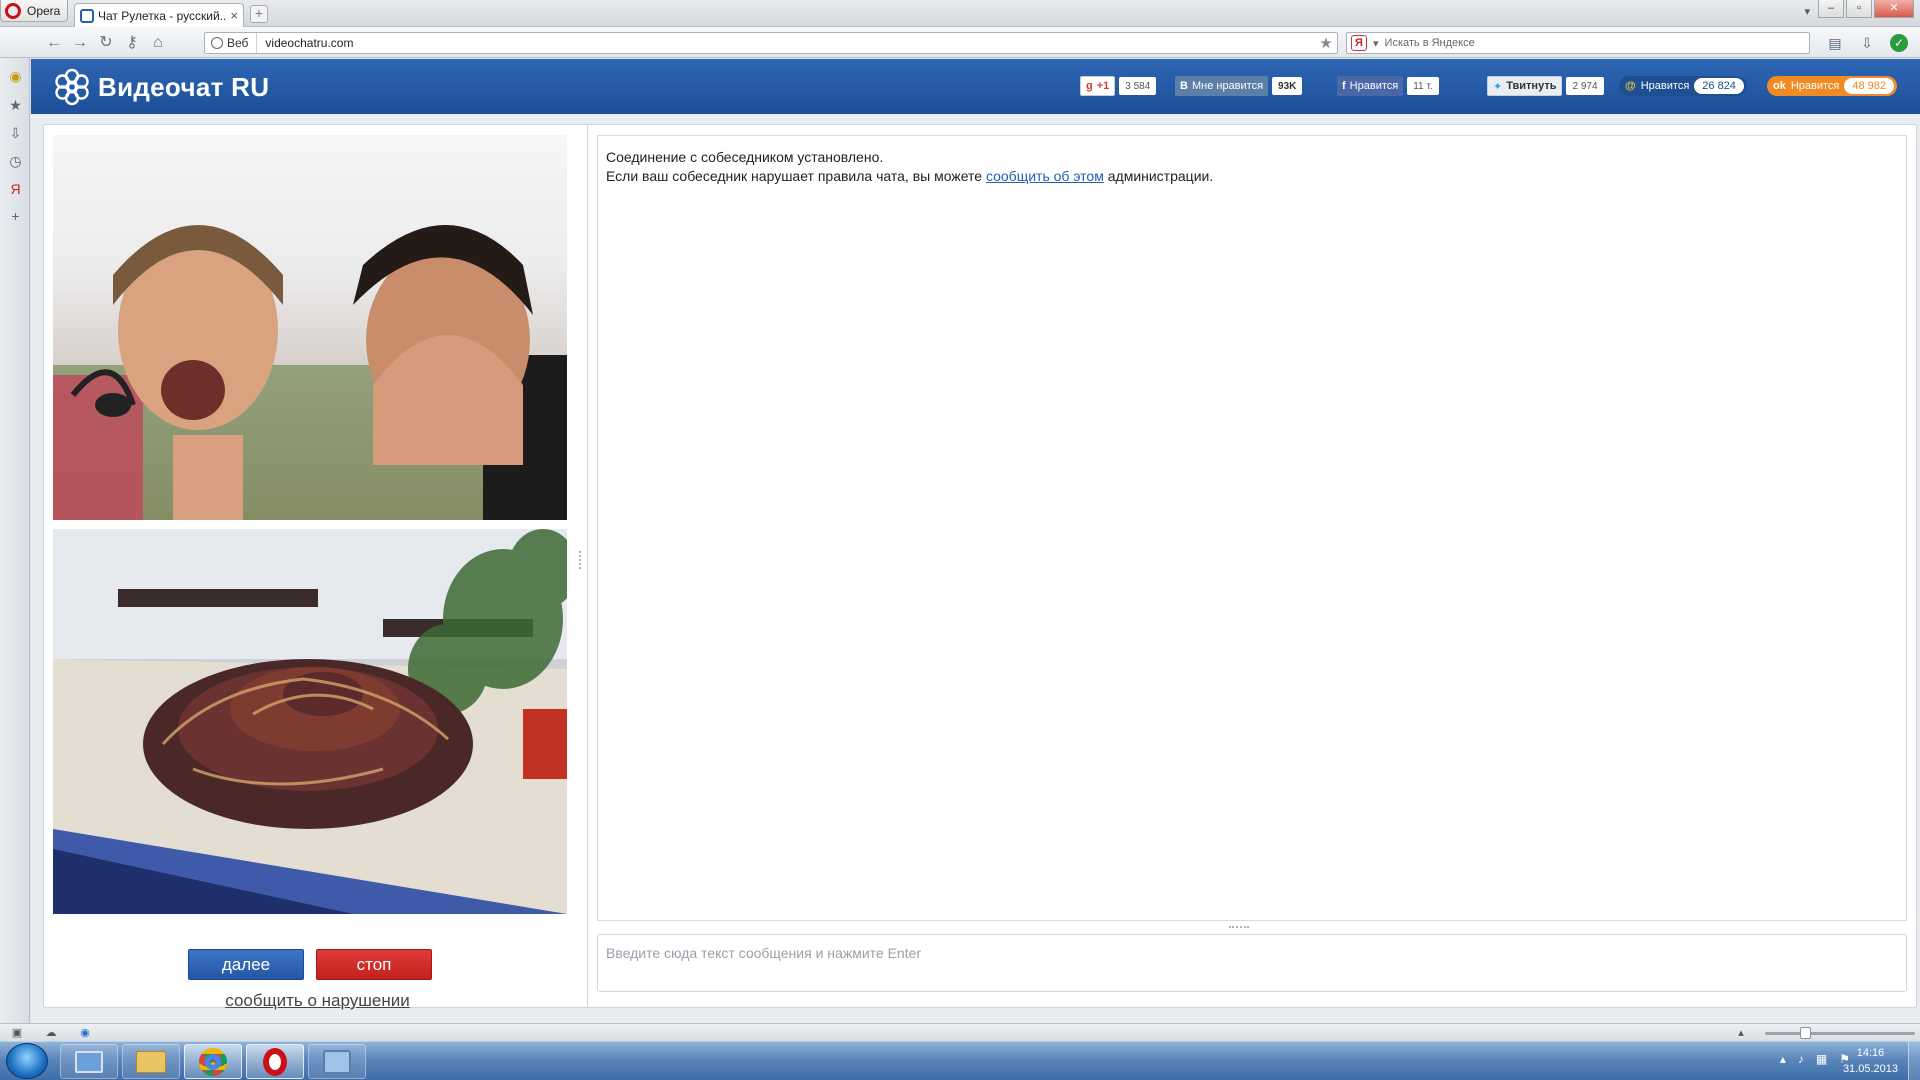  What do you see at coordinates (786, 43) in the screenshot?
I see `url-text: videochatru.com` at bounding box center [786, 43].